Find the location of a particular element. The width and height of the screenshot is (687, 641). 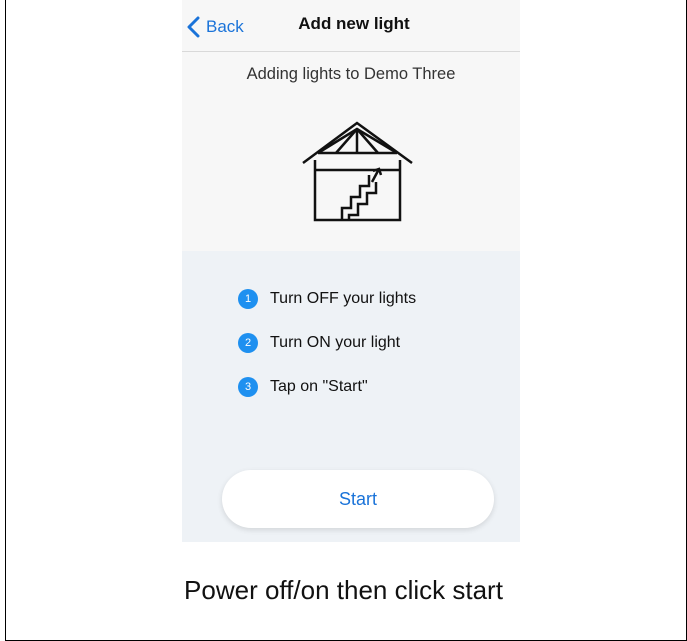

step-item: 1 Turn OFF your lights is located at coordinates (327, 299).